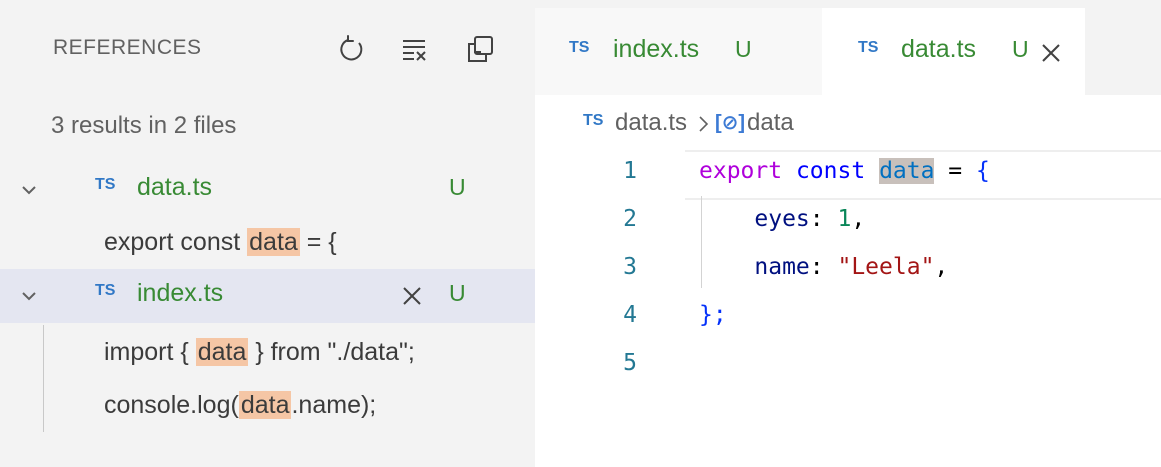 This screenshot has height=467, width=1161. I want to click on code-line: };, so click(713, 315).